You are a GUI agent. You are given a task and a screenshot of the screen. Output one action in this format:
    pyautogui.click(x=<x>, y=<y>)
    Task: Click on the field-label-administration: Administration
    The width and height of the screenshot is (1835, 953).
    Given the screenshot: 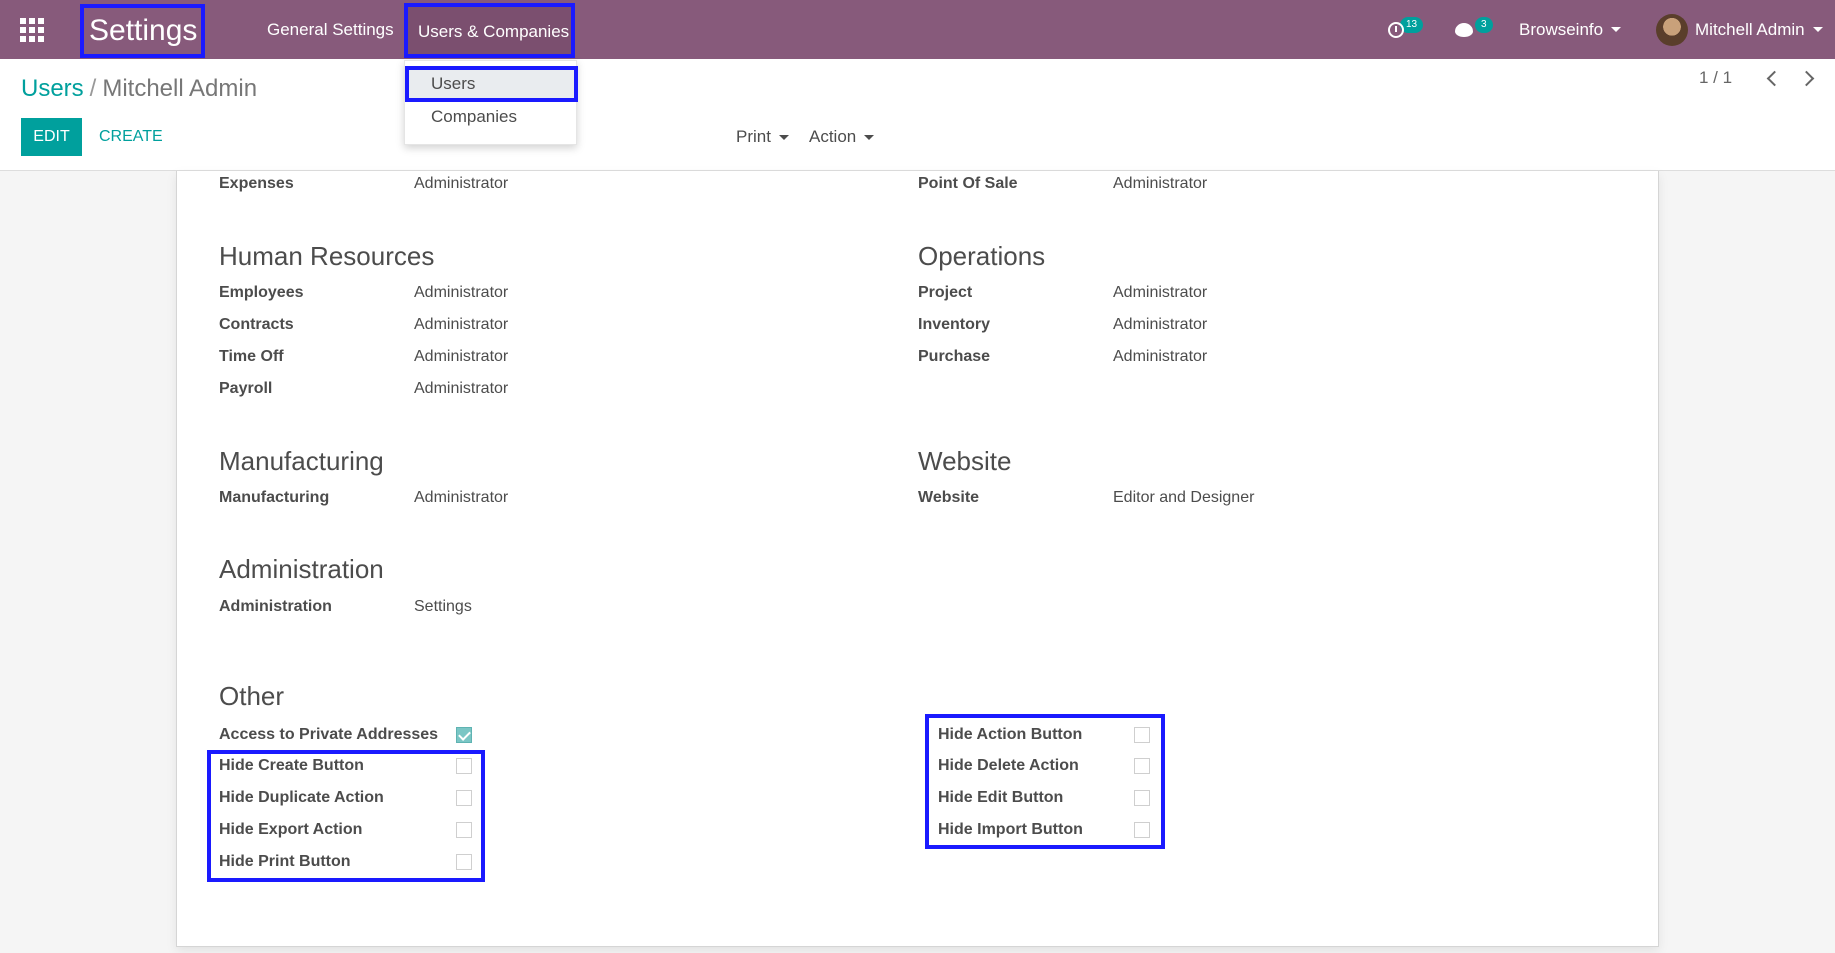 What is the action you would take?
    pyautogui.click(x=275, y=606)
    